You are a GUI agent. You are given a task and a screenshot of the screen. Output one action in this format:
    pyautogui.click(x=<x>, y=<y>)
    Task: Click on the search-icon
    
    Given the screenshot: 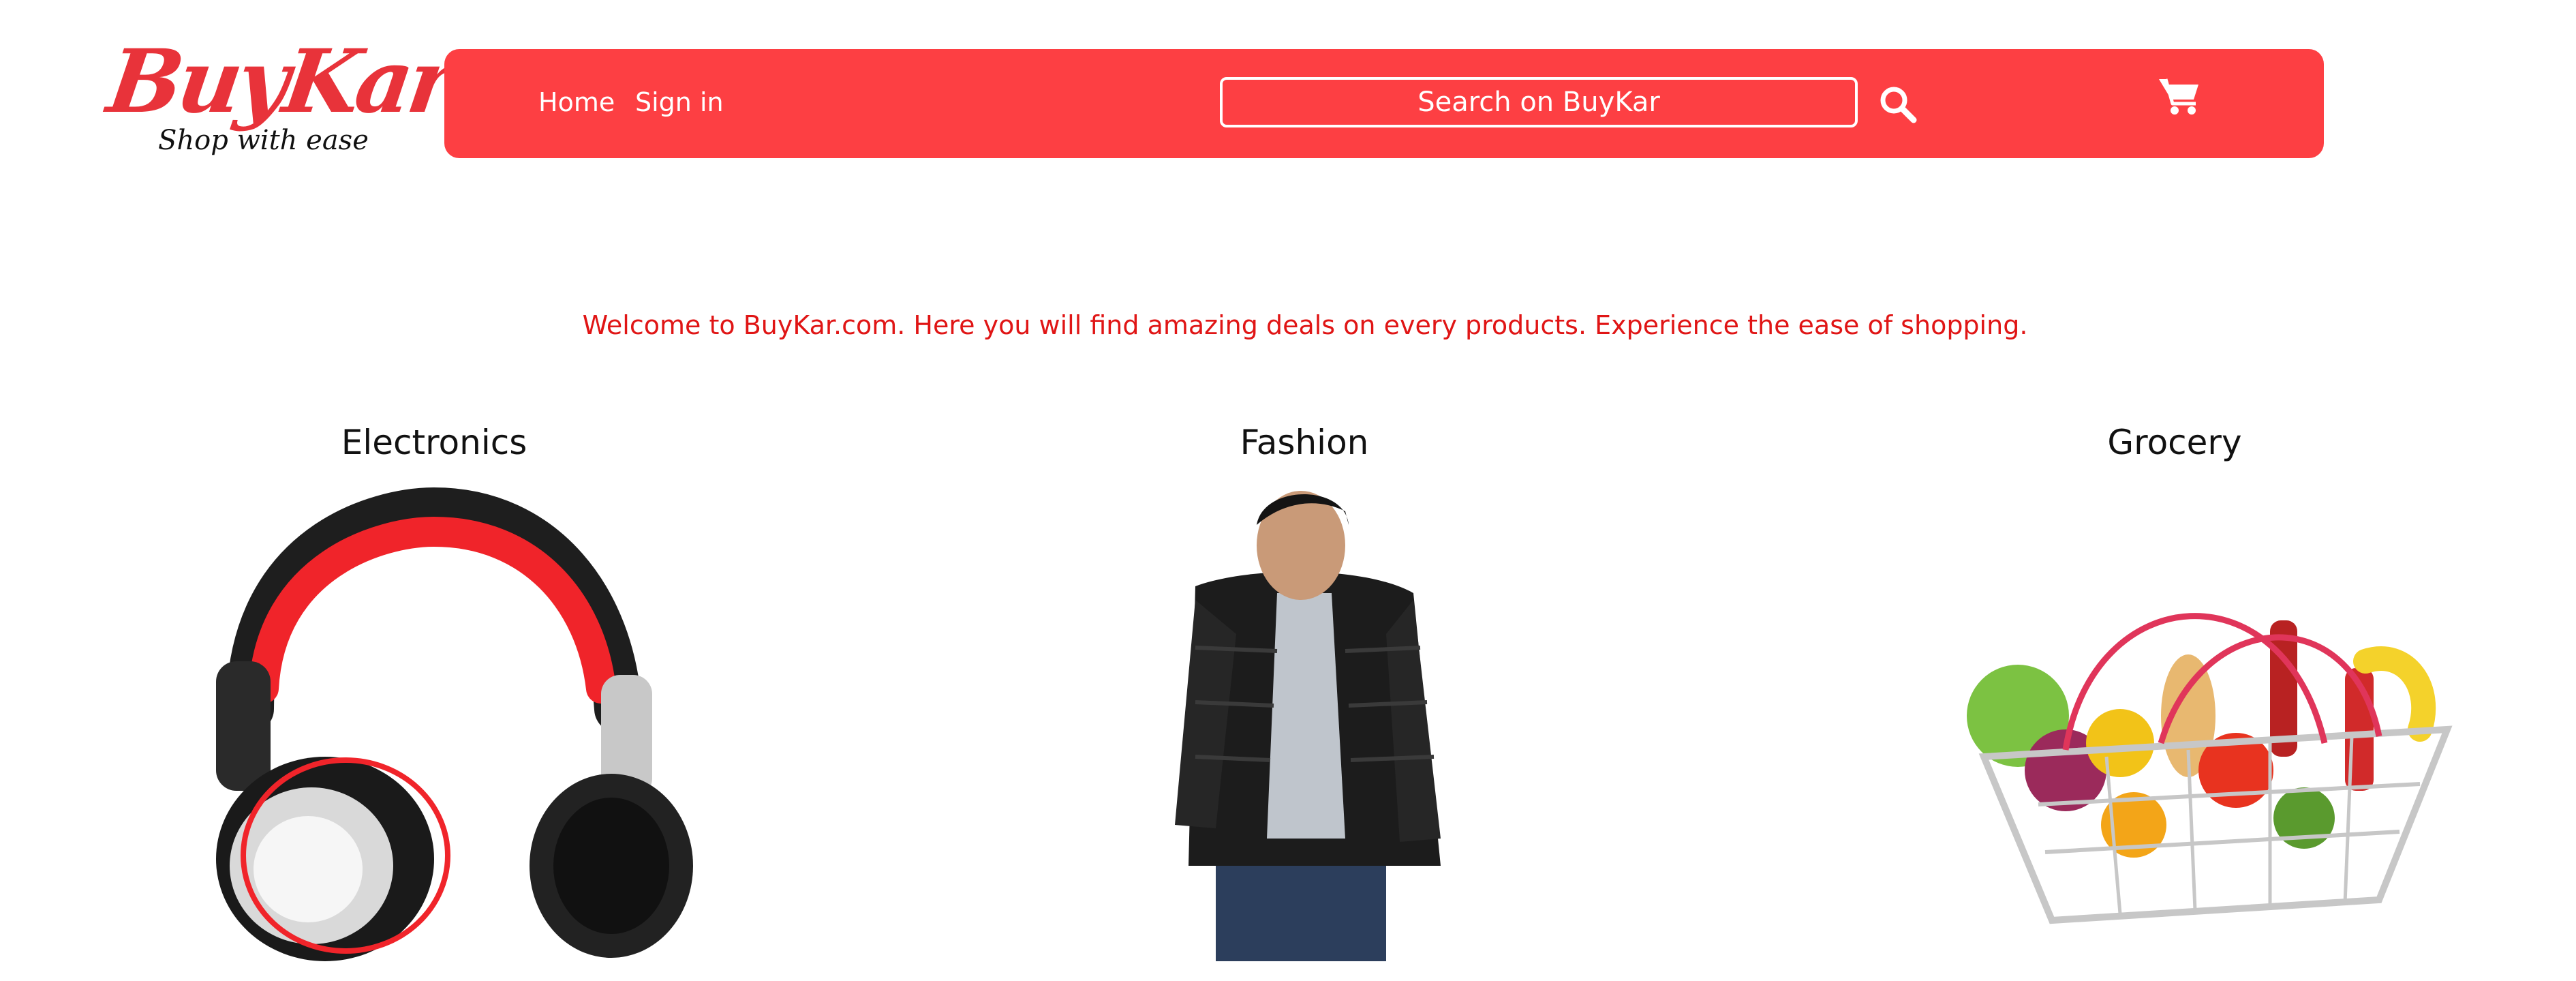 What is the action you would take?
    pyautogui.click(x=1898, y=104)
    